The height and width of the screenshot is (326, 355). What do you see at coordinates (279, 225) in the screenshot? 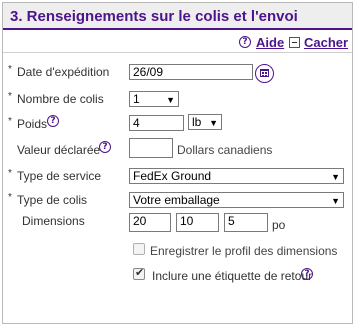
I see `dim-unit-label: po` at bounding box center [279, 225].